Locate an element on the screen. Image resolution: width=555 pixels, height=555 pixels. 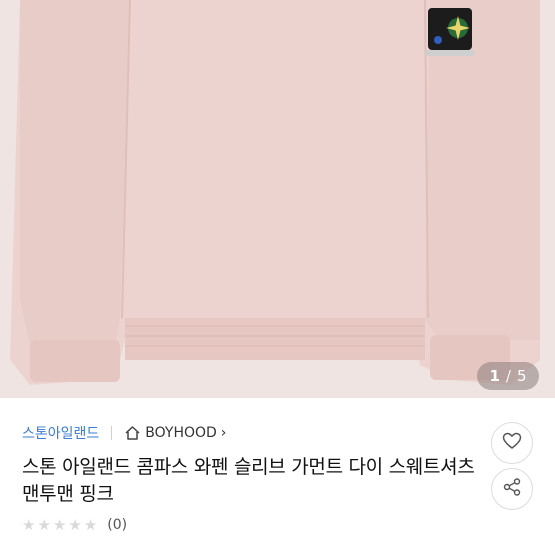
like-button is located at coordinates (512, 443).